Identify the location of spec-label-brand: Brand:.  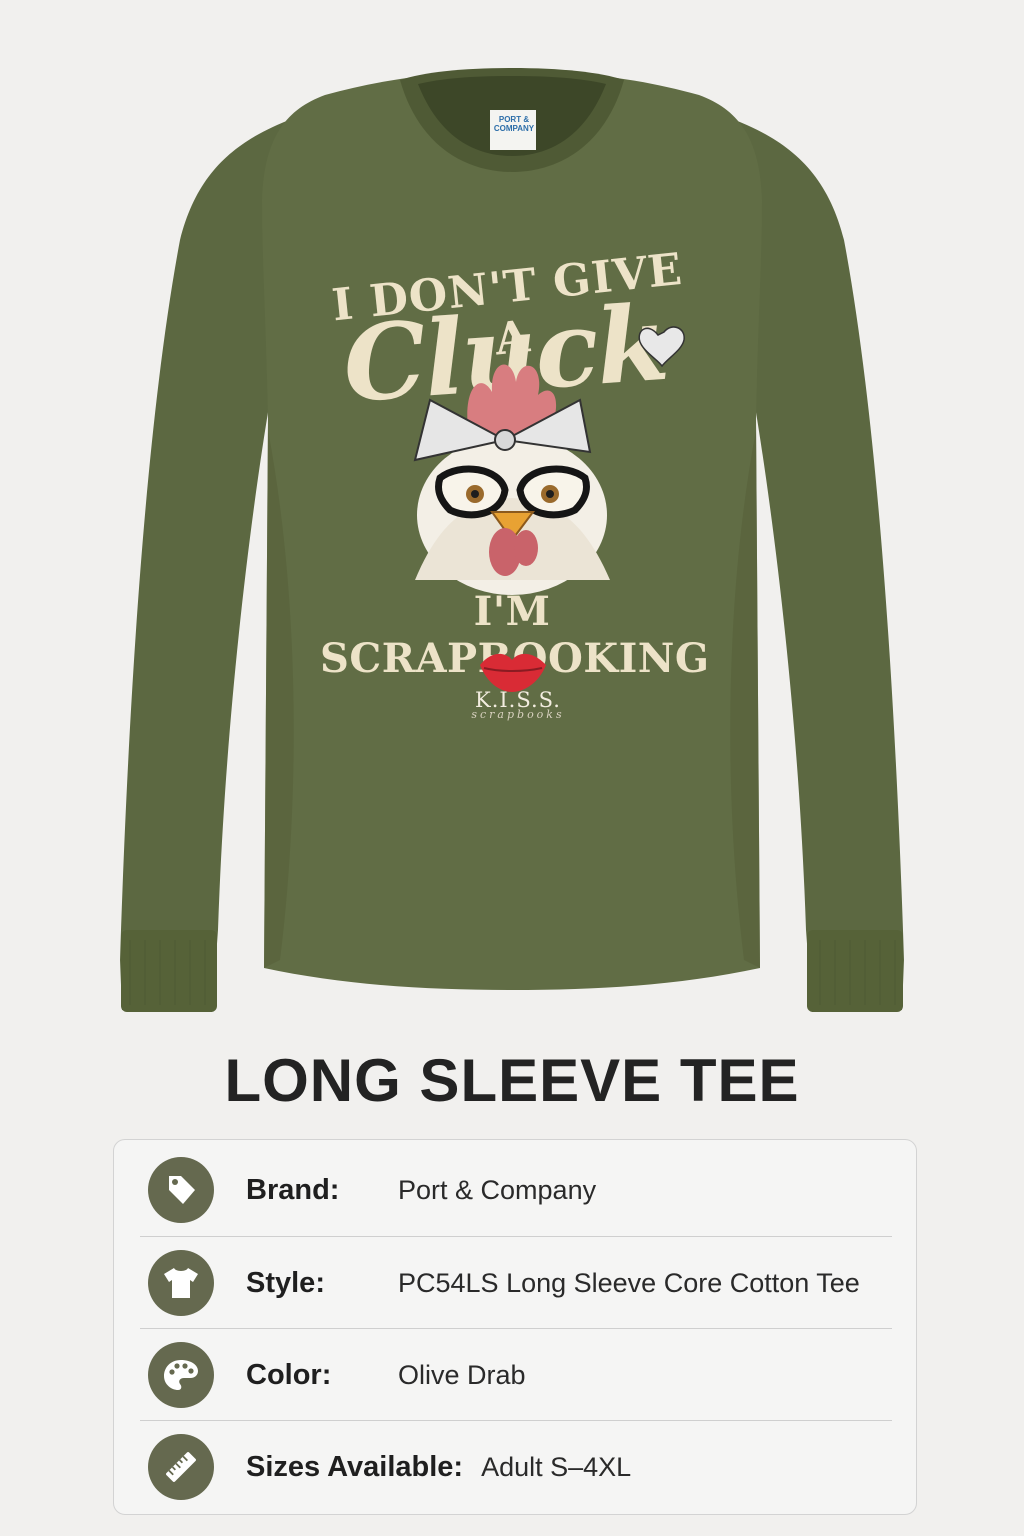
(293, 1189).